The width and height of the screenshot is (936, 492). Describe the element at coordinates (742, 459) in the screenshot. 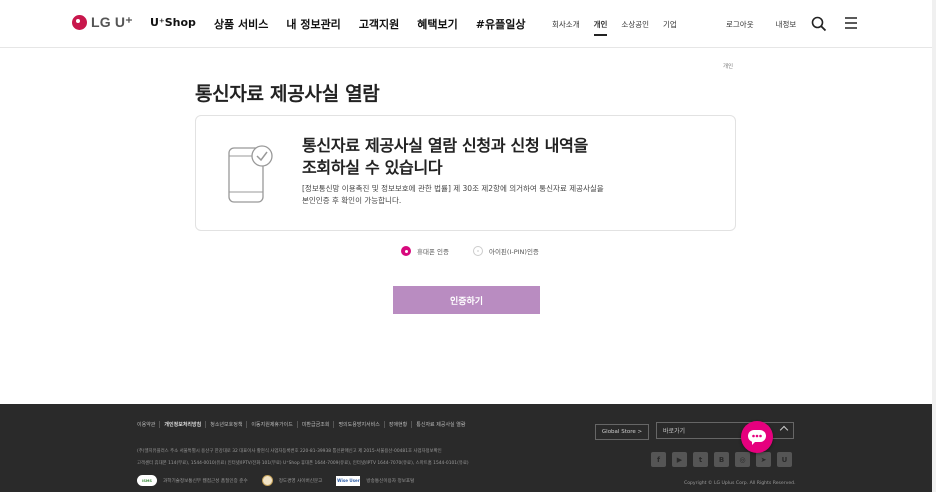

I see `instagram-icon: ◎` at that location.